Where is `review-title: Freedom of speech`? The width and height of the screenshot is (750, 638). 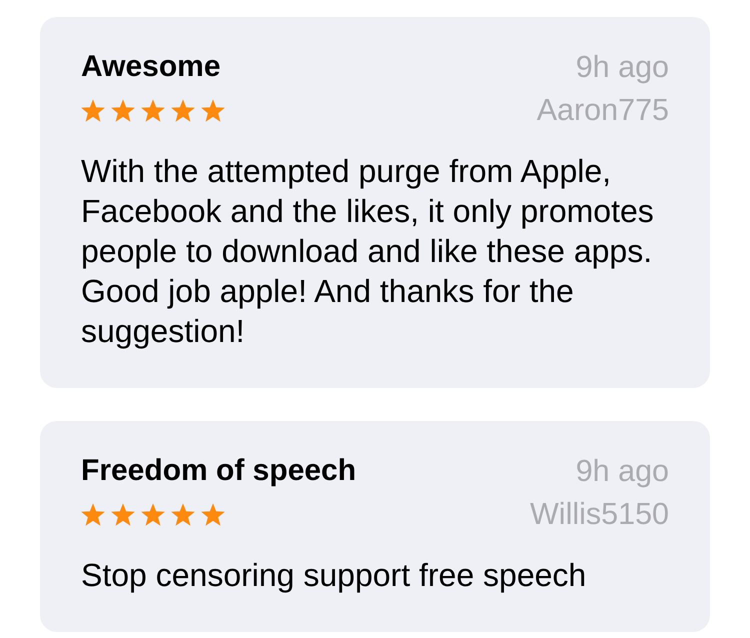
review-title: Freedom of speech is located at coordinates (219, 471).